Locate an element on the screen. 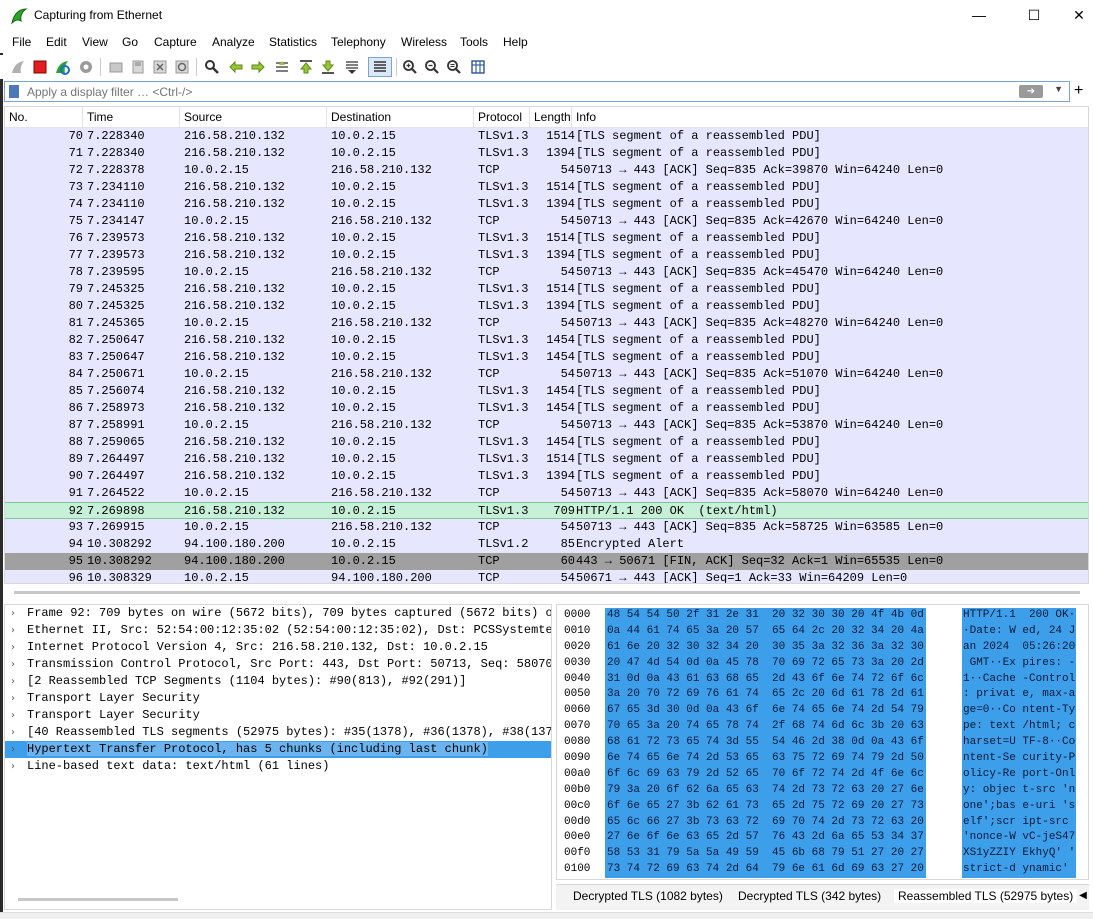 The height and width of the screenshot is (919, 1093). byte-ascii: 1··Cache -Control is located at coordinates (1019, 679).